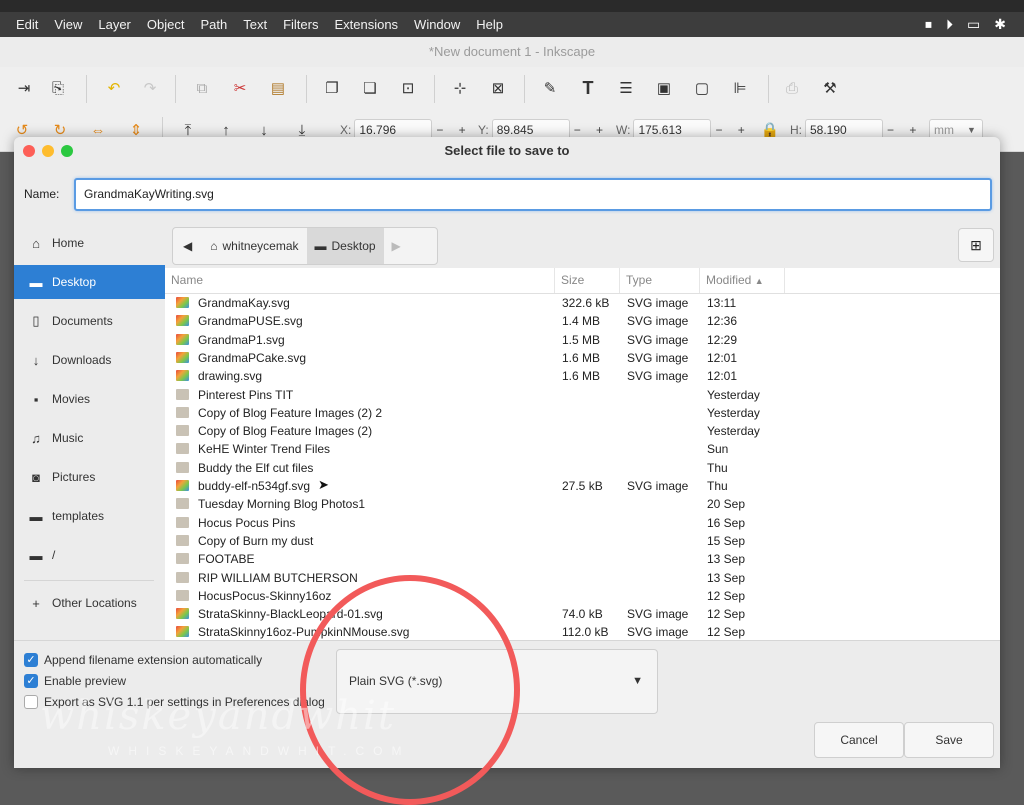 The height and width of the screenshot is (805, 1024). I want to click on file-row: FOOTABE 13 Sep, so click(475, 559).